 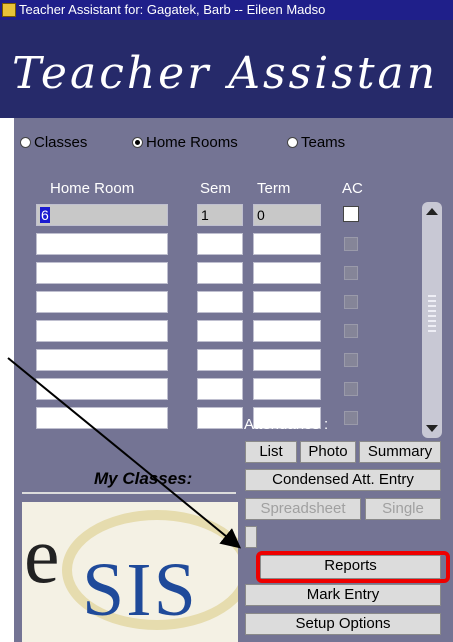 What do you see at coordinates (432, 428) in the screenshot?
I see `scroll-down-icon` at bounding box center [432, 428].